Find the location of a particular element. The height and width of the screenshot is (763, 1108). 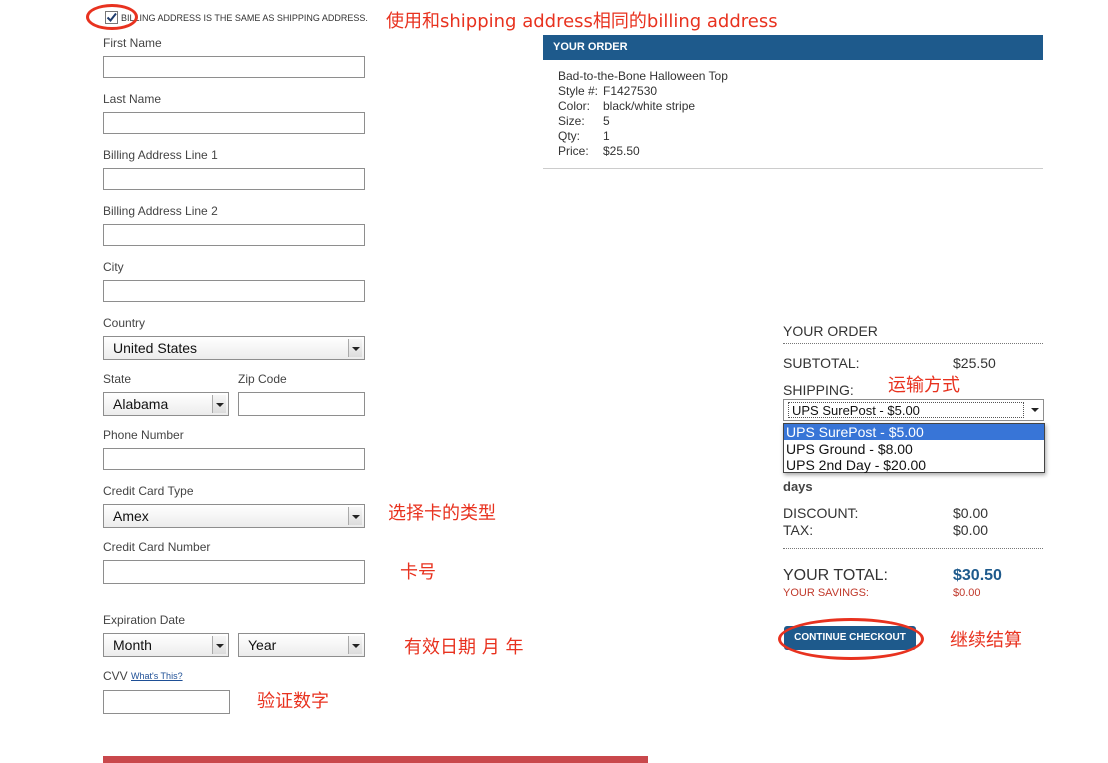

expiration-year-select: Year is located at coordinates (301, 645).